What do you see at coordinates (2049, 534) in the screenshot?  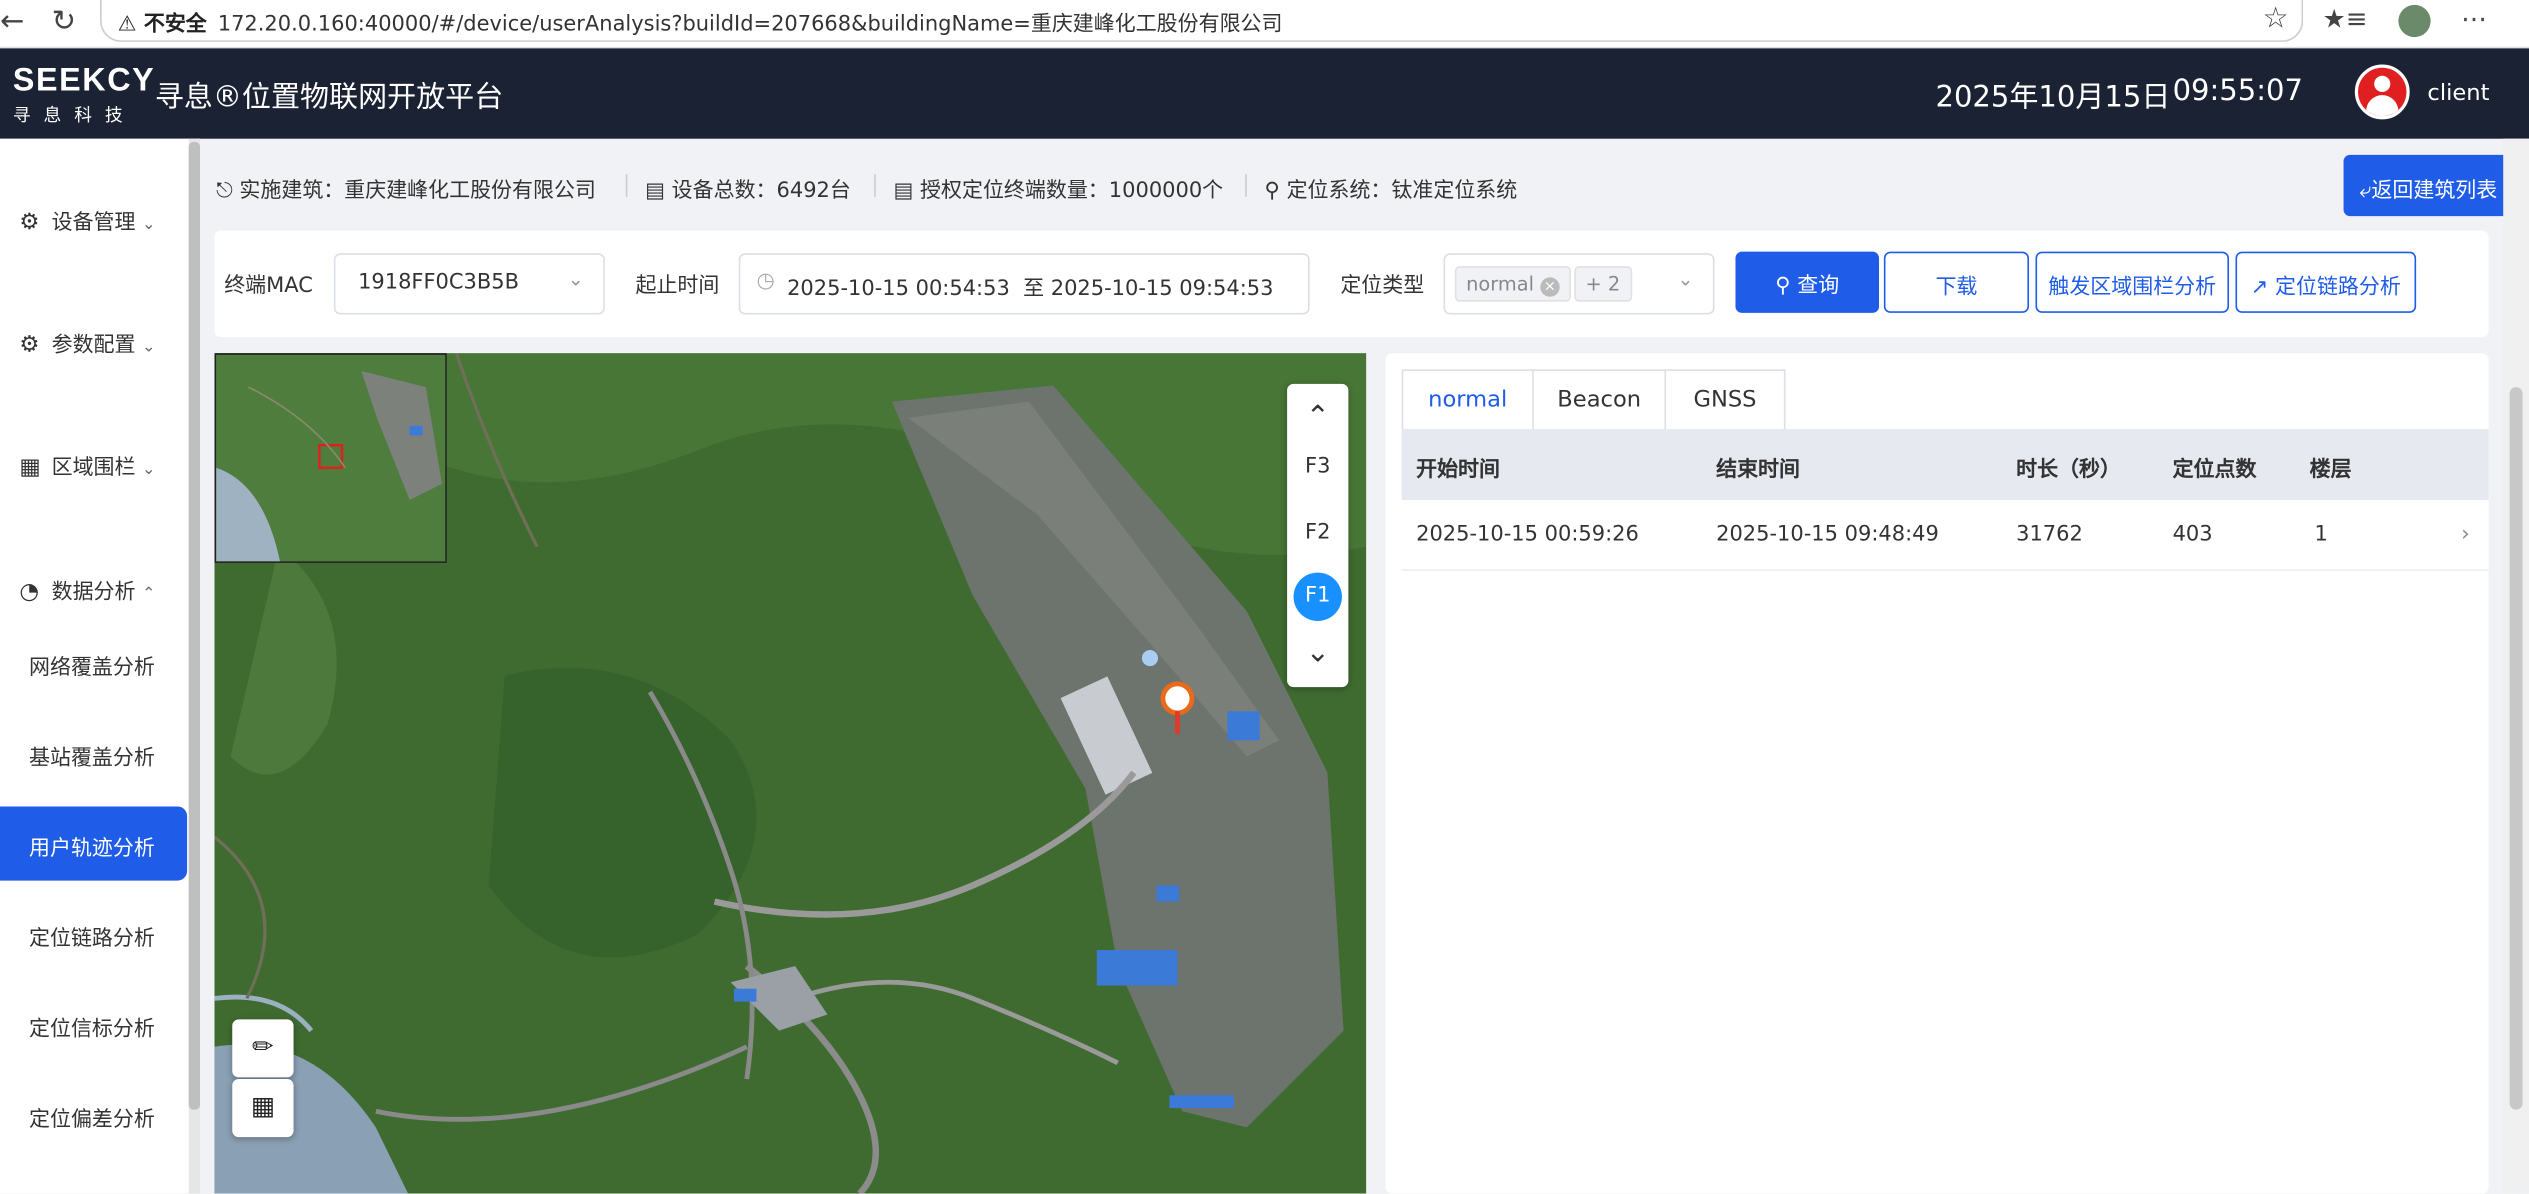 I see `cell-duration: 31762` at bounding box center [2049, 534].